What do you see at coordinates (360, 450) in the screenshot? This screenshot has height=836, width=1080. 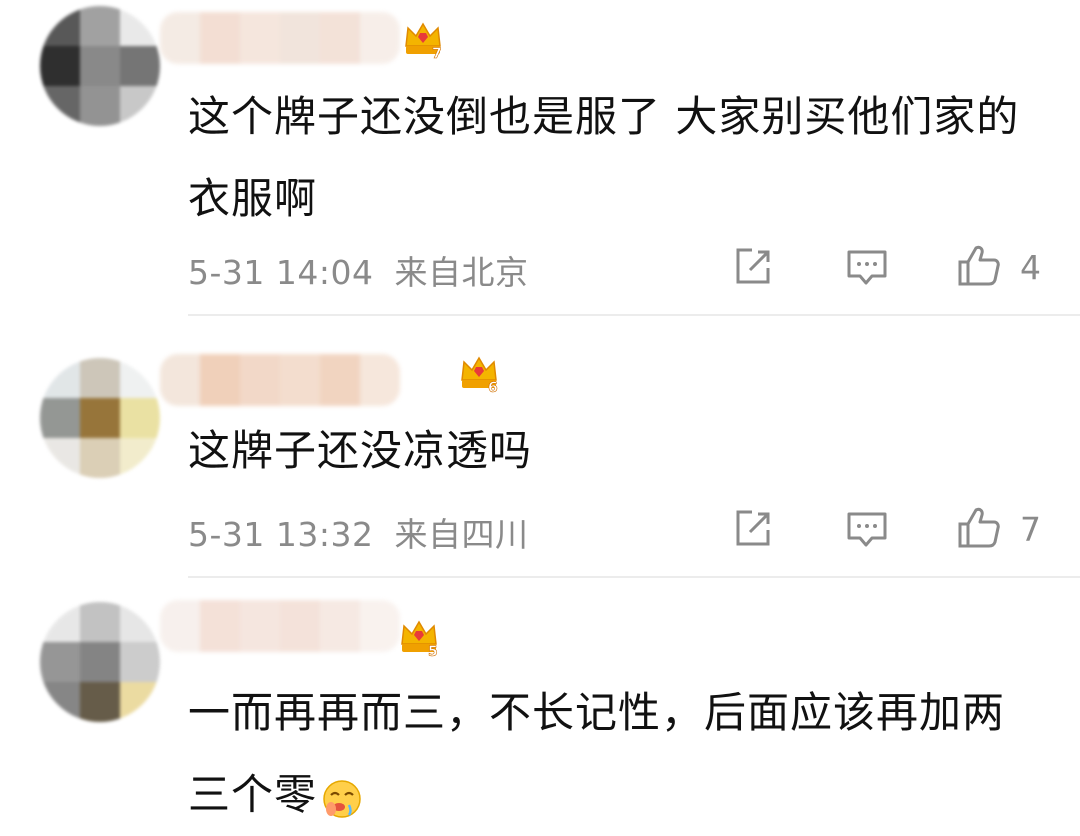 I see `comment-text: 这牌子还没凉透吗` at bounding box center [360, 450].